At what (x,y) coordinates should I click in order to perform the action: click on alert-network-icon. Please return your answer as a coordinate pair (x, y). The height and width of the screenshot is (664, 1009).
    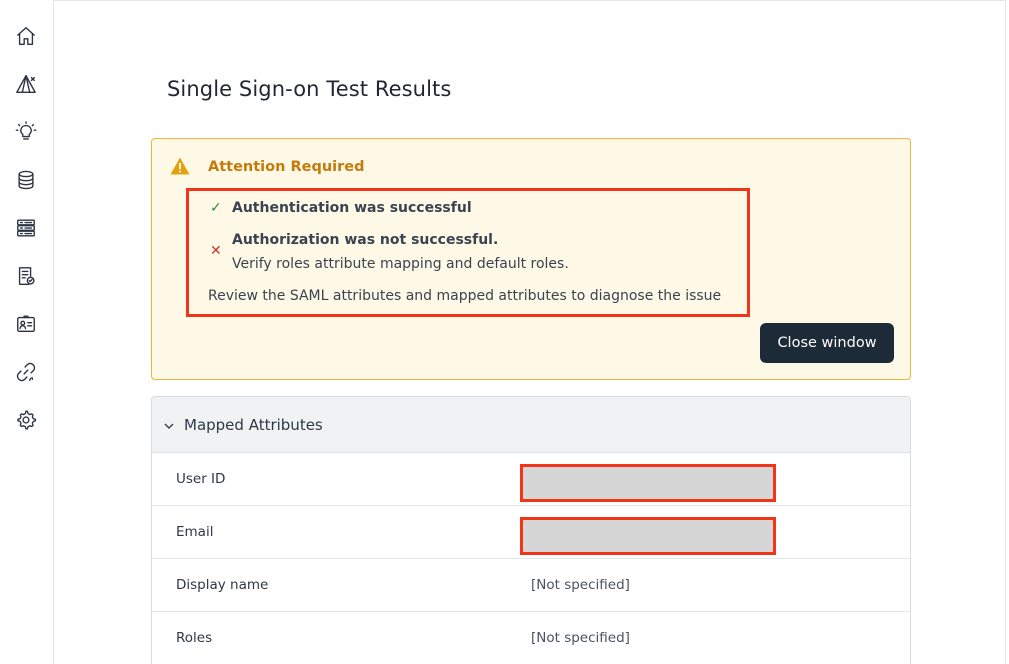
    Looking at the image, I should click on (26, 86).